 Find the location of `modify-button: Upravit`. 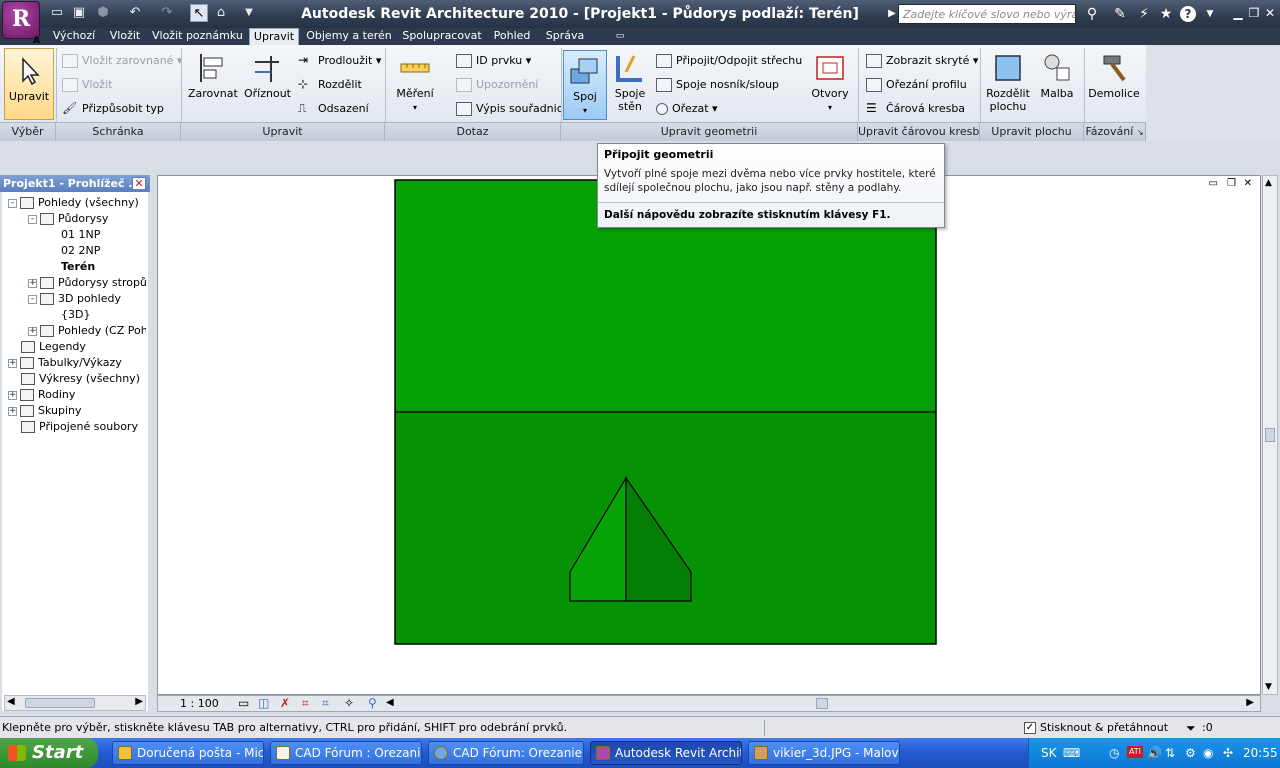

modify-button: Upravit is located at coordinates (29, 84).